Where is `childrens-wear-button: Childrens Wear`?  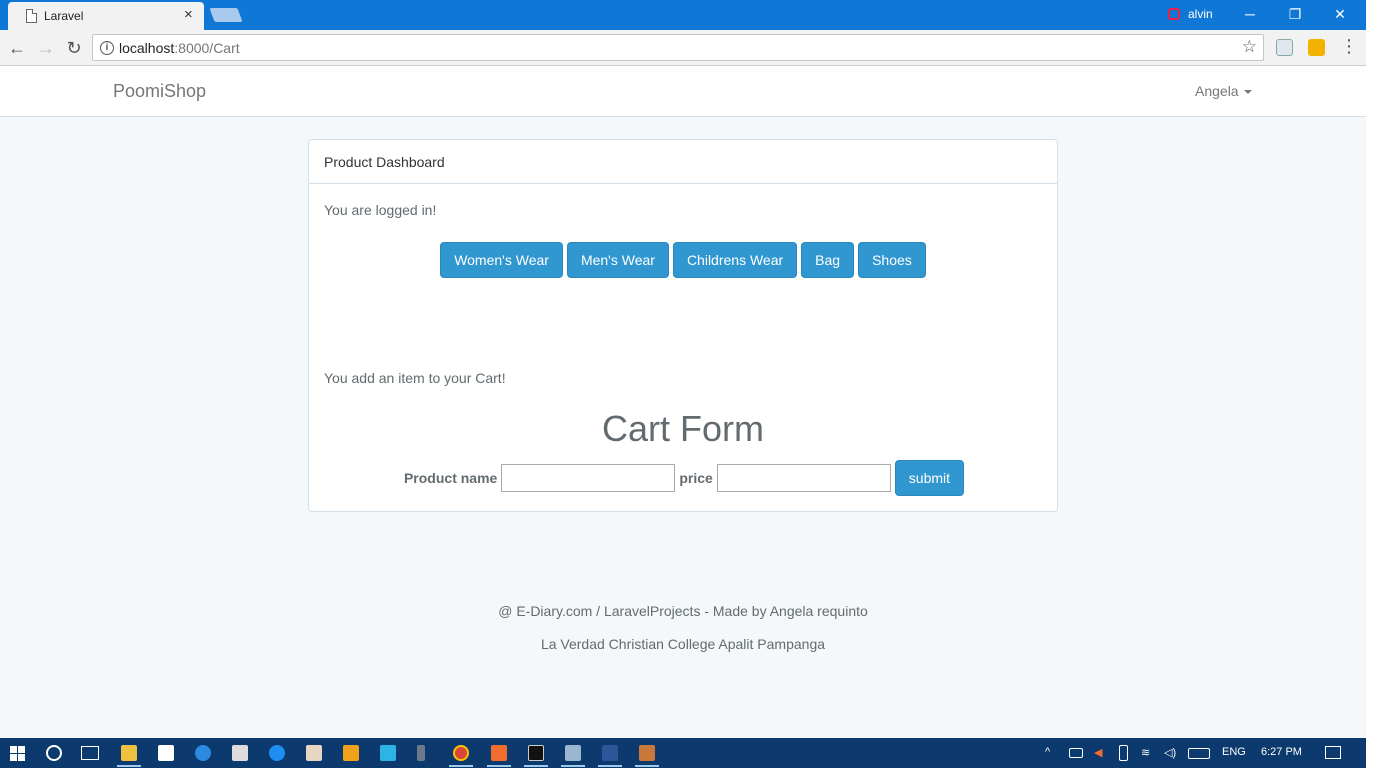 childrens-wear-button: Childrens Wear is located at coordinates (735, 260).